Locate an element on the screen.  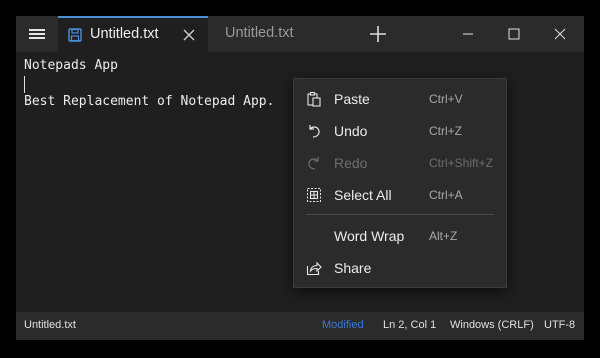
menu-item-share: Share is located at coordinates (400, 268).